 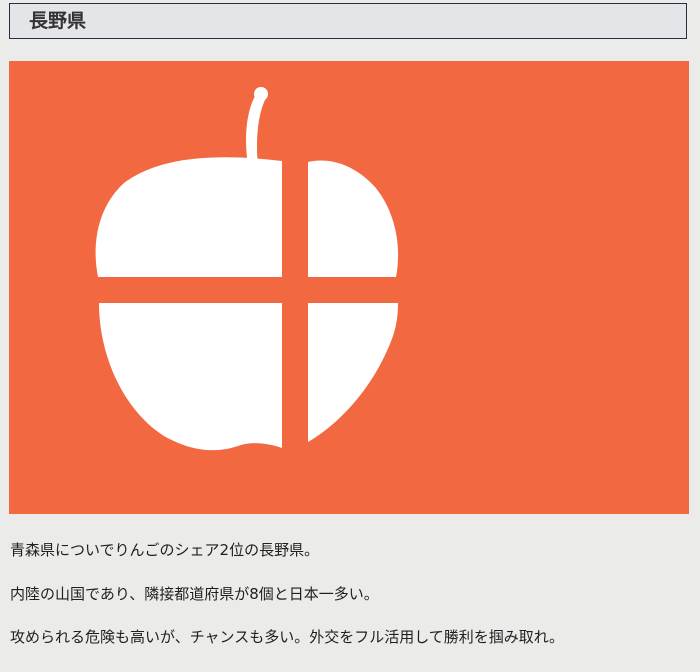 I want to click on description-paragraph-2: 内陸の山国であり、隣接都道府県が8個と日本一多い。, so click(x=194, y=594).